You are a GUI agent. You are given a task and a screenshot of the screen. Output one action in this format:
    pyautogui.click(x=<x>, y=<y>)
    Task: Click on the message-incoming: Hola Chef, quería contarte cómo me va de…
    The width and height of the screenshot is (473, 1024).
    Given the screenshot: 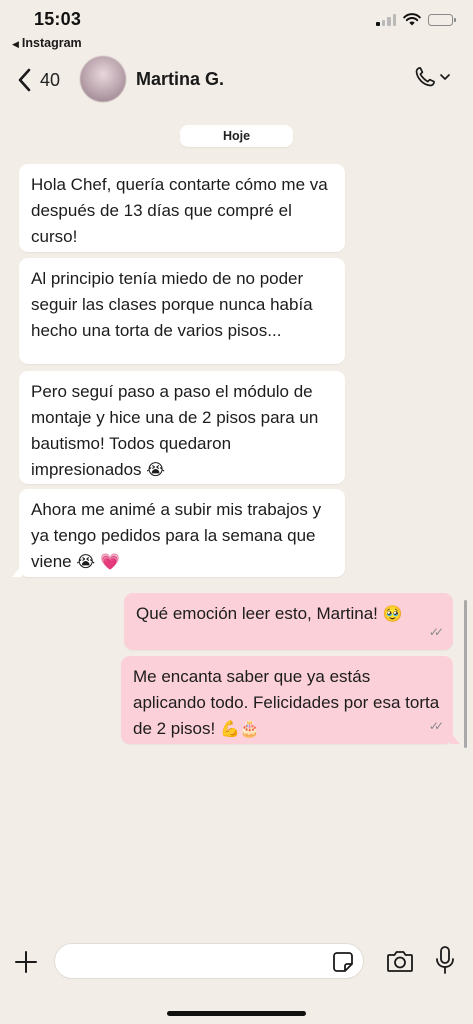 What is the action you would take?
    pyautogui.click(x=182, y=208)
    